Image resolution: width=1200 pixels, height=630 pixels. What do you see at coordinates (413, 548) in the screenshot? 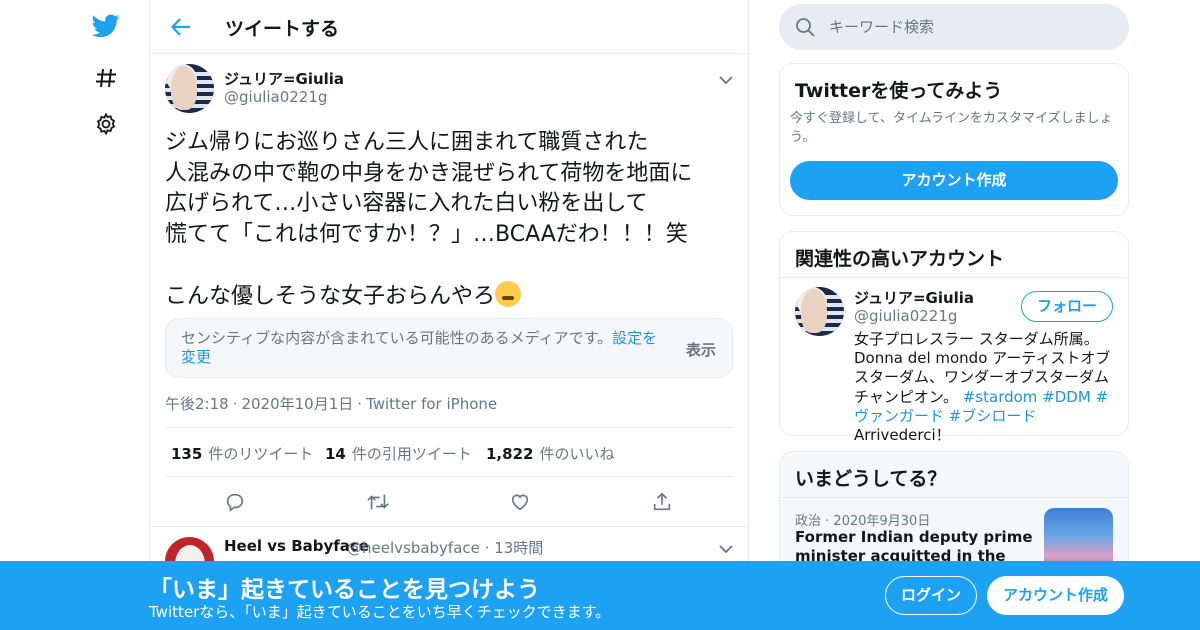
I see `reply-author-handle: @heelvsbabyface` at bounding box center [413, 548].